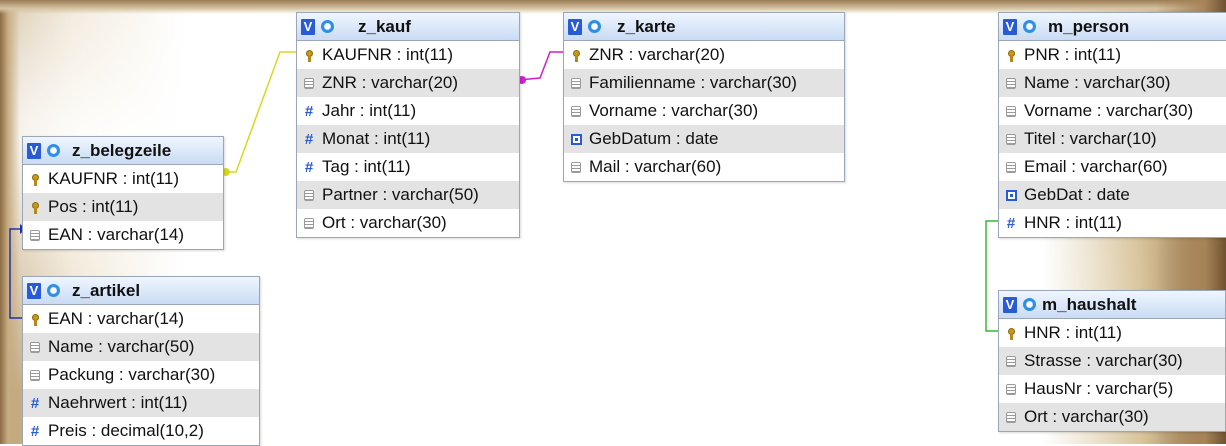 The height and width of the screenshot is (446, 1226). I want to click on column-row: Email : varchar(60), so click(1112, 167).